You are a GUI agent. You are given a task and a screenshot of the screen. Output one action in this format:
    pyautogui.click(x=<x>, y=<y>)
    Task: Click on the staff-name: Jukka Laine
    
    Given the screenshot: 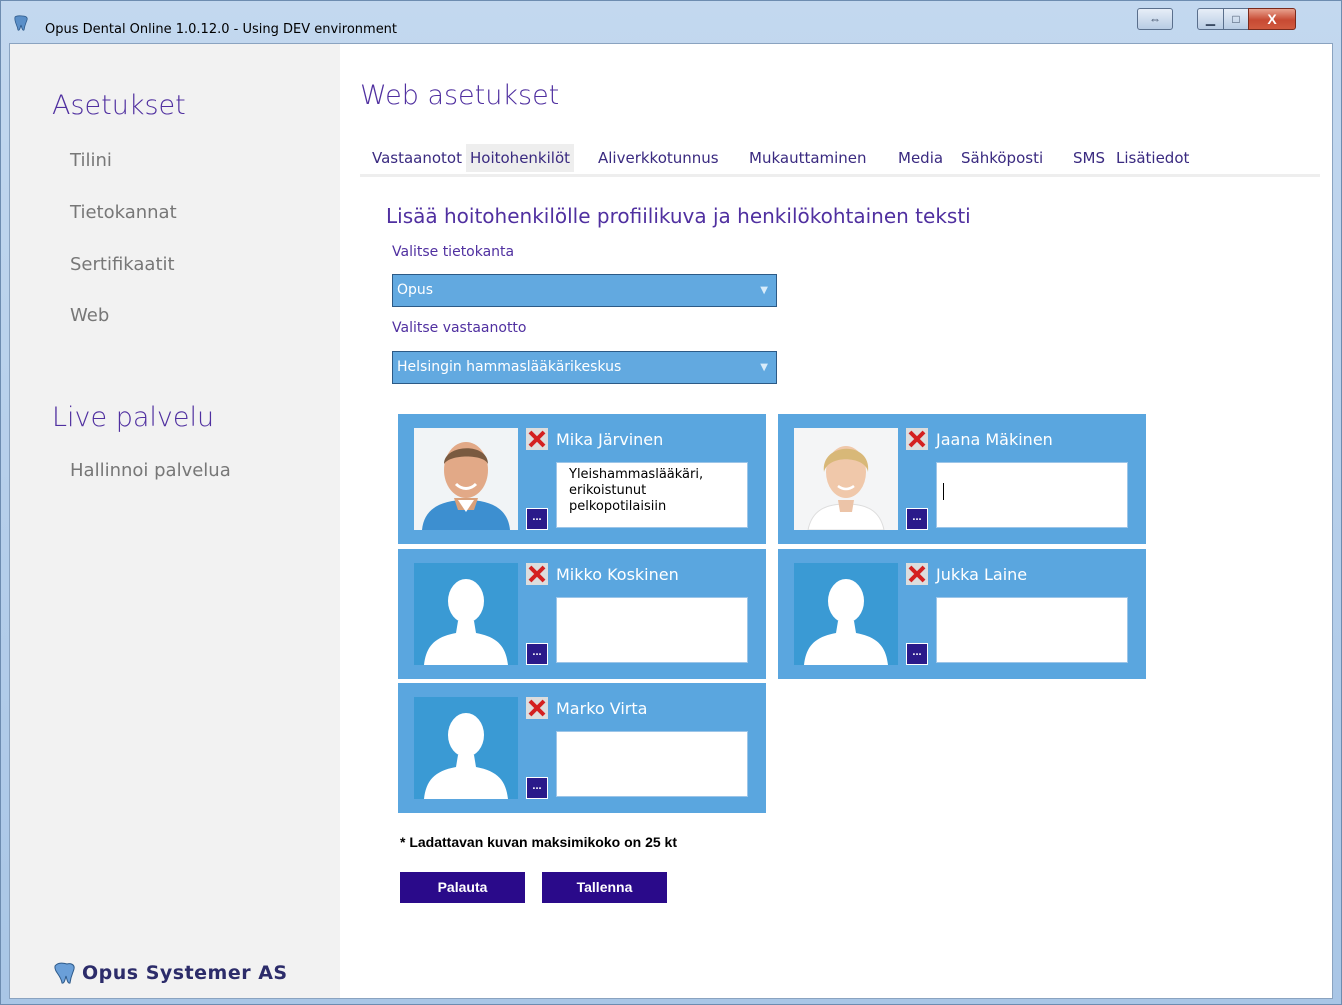 What is the action you would take?
    pyautogui.click(x=982, y=574)
    